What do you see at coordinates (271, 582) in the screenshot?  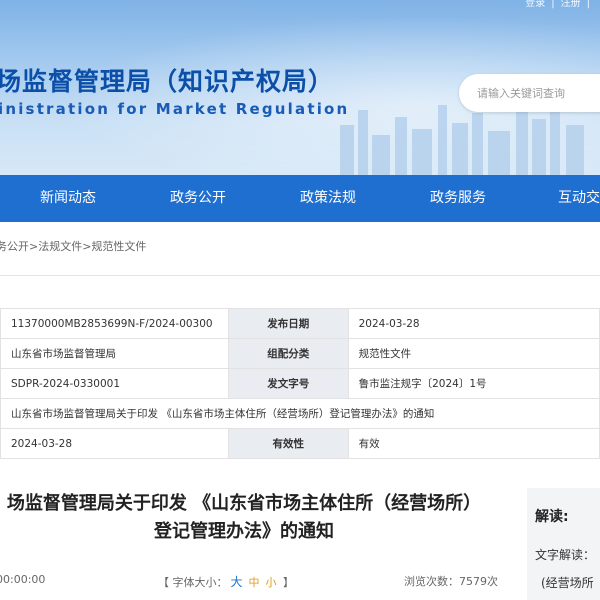 I see `font-size-small-button: 小` at bounding box center [271, 582].